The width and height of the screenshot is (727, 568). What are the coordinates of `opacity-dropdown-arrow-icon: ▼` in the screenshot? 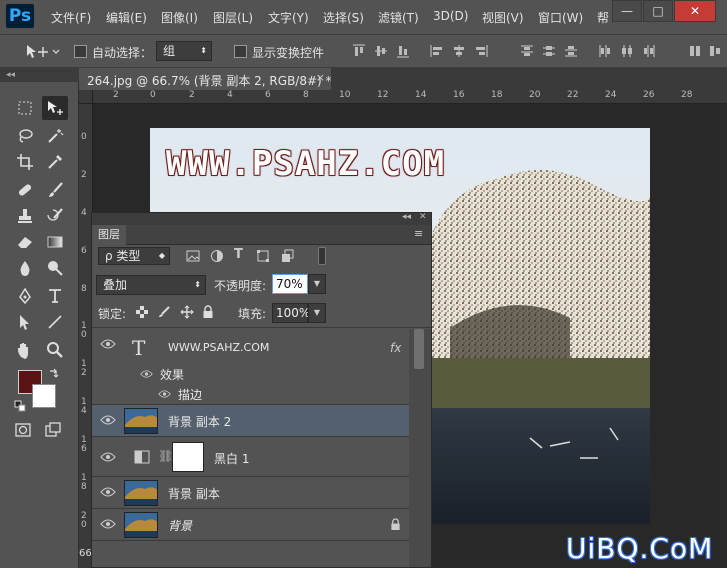 It's located at (317, 284).